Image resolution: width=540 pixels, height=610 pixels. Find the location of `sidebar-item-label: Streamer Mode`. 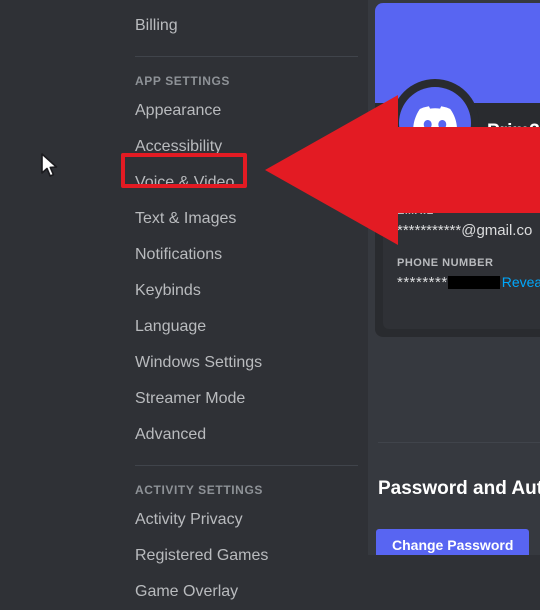

sidebar-item-label: Streamer Mode is located at coordinates (190, 398).